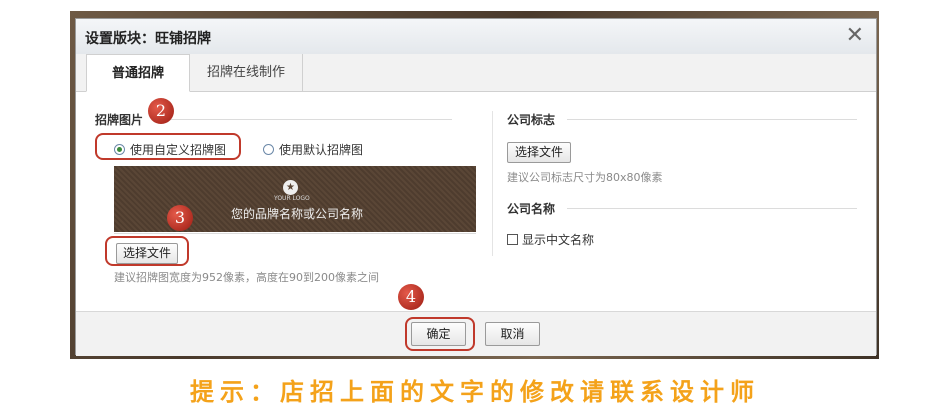 This screenshot has height=413, width=950. I want to click on tab-online-signboard-maker: 招牌在线制作, so click(246, 72).